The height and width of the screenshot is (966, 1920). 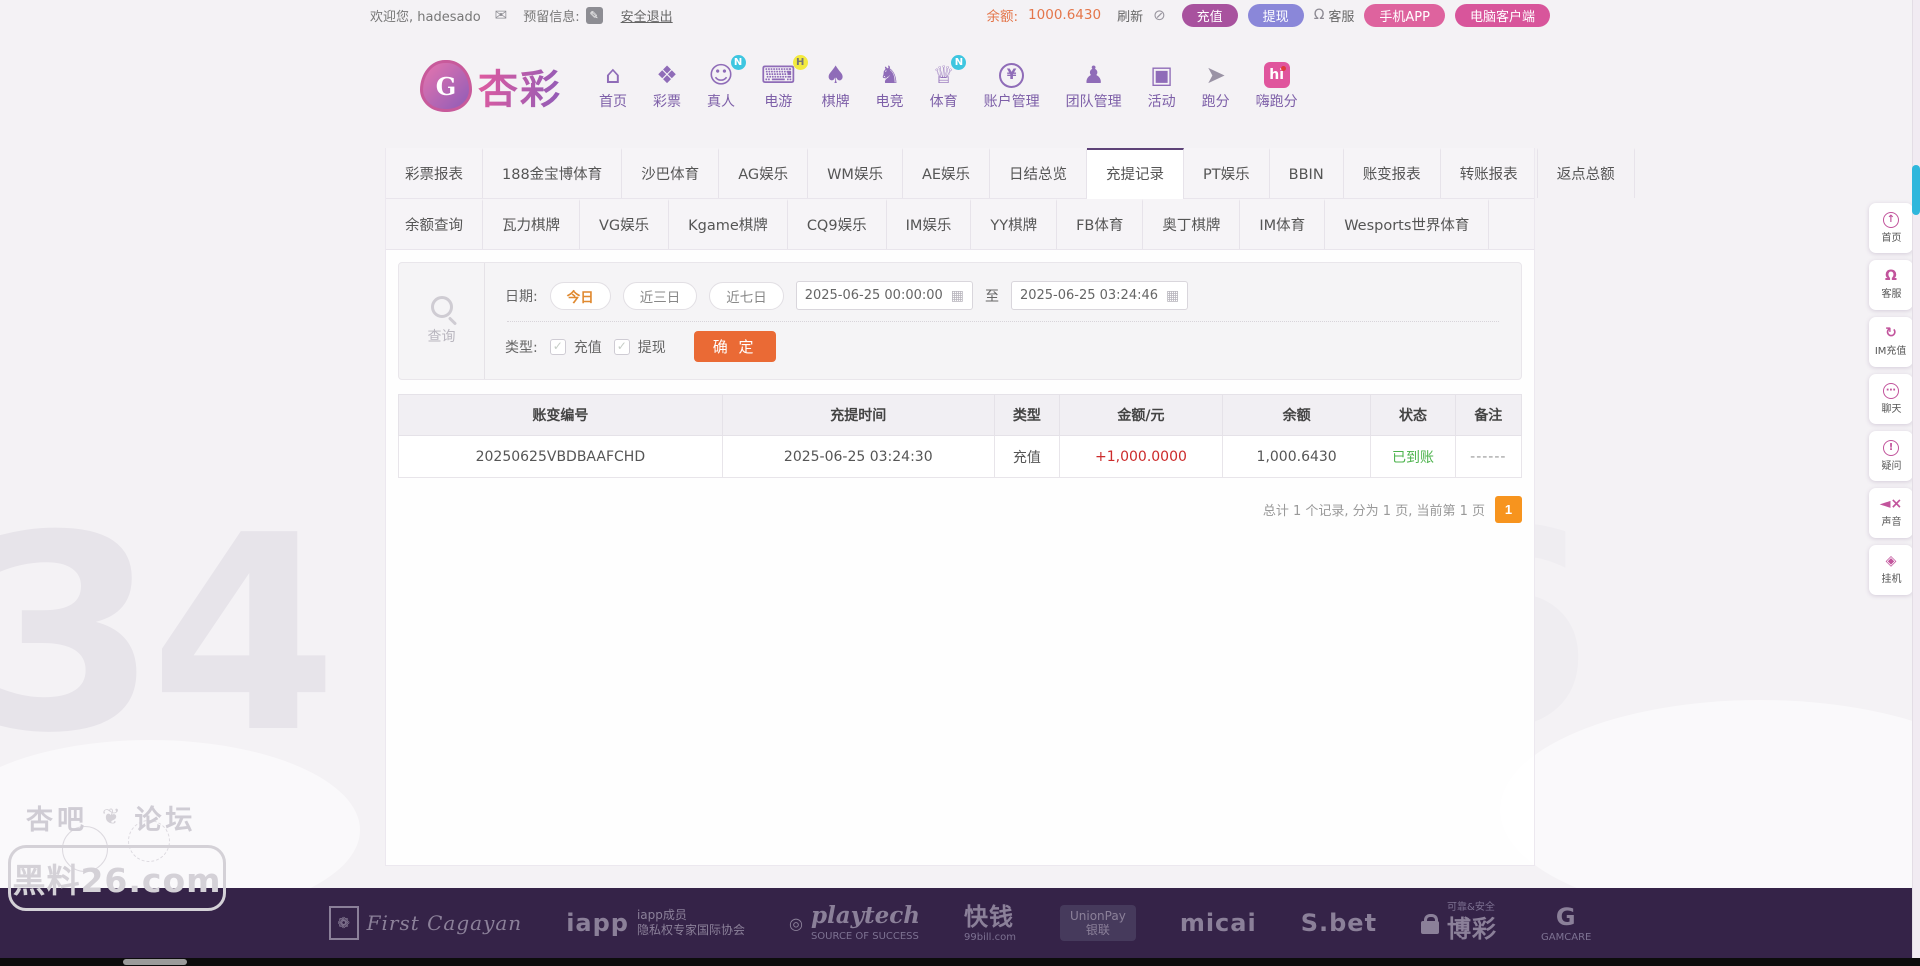 I want to click on filter-panel: 查询 日期: 今日 近三日 近七日 ▦ 至 ▦ 类型:, so click(x=960, y=321).